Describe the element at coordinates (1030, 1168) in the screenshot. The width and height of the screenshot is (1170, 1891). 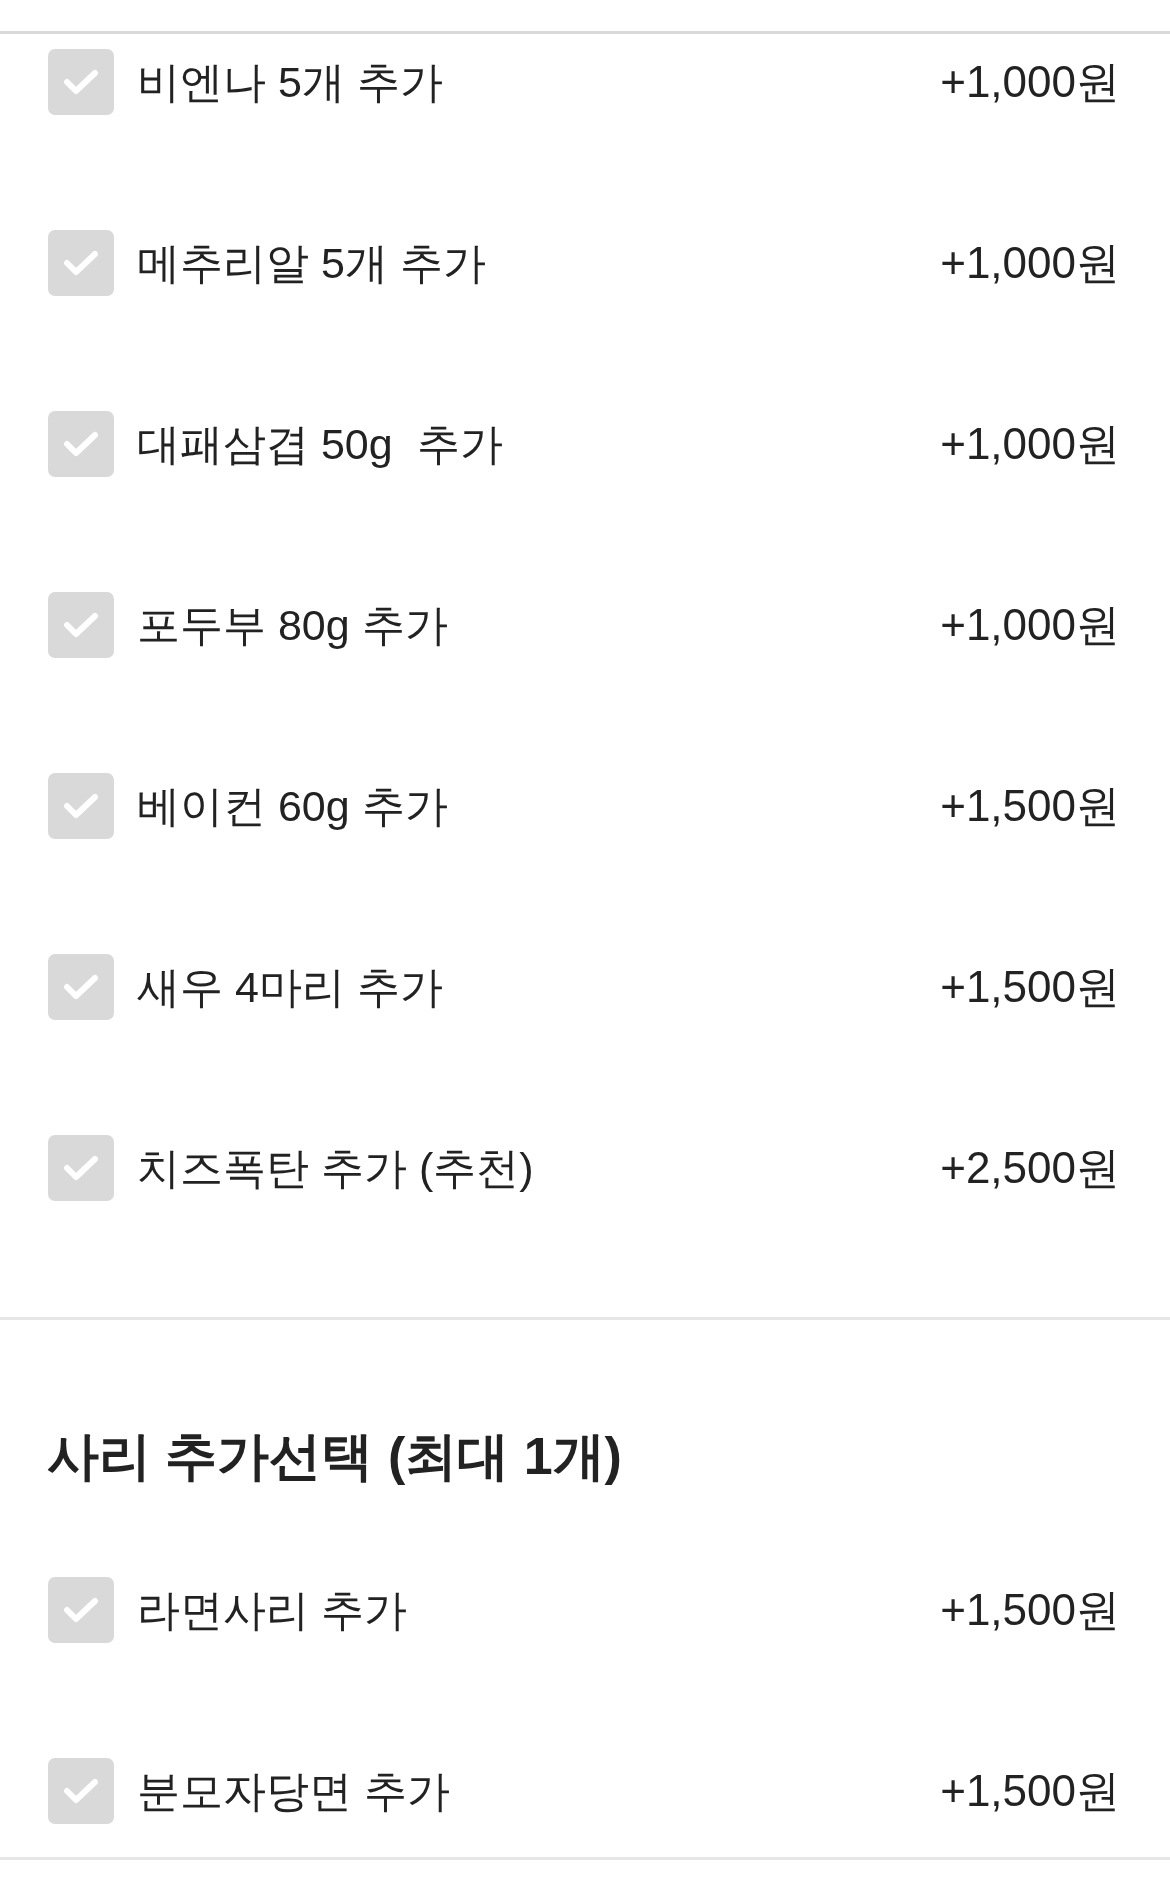
I see `option-price: +2,500원` at that location.